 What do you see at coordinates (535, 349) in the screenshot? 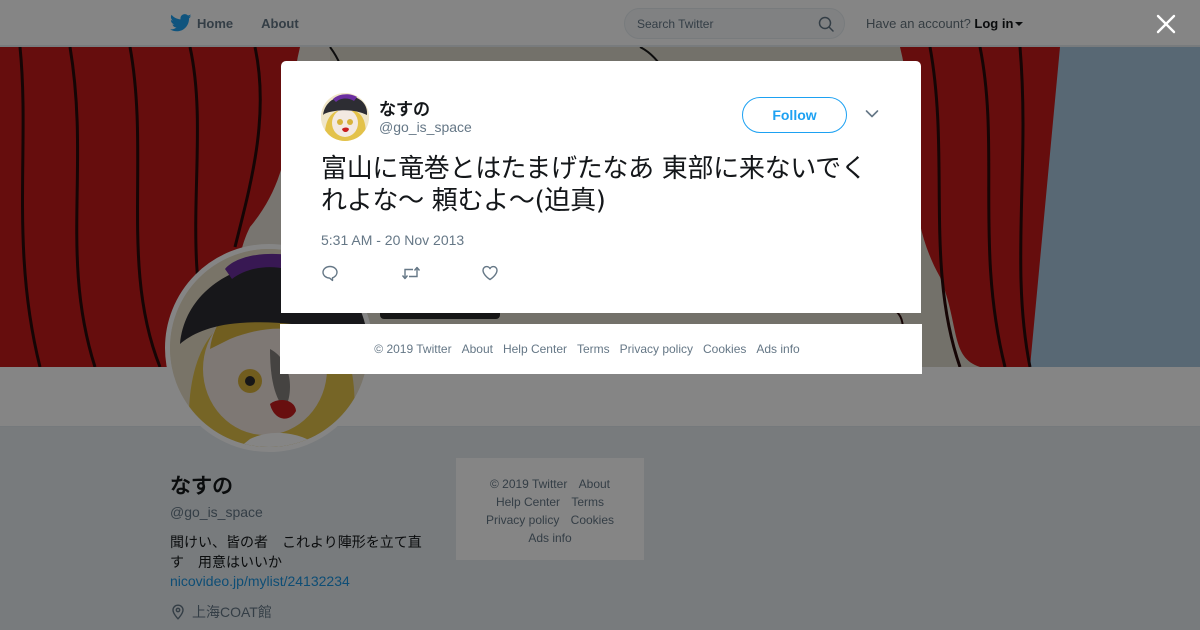
I see `footer-help-link: Help Center` at bounding box center [535, 349].